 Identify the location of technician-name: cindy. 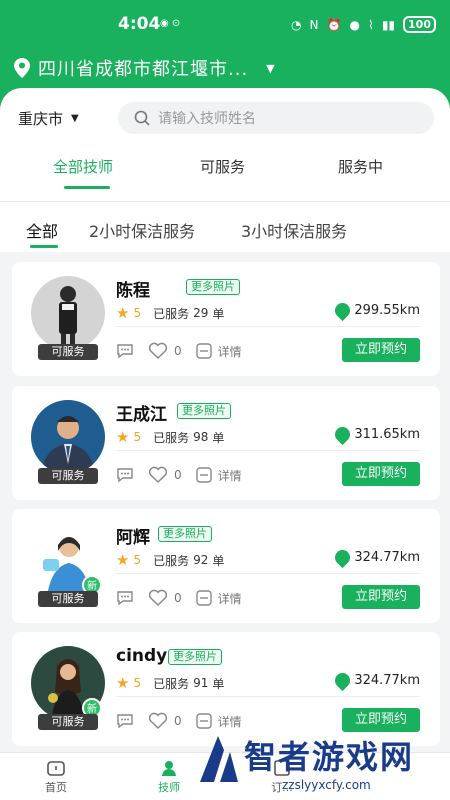
(142, 656).